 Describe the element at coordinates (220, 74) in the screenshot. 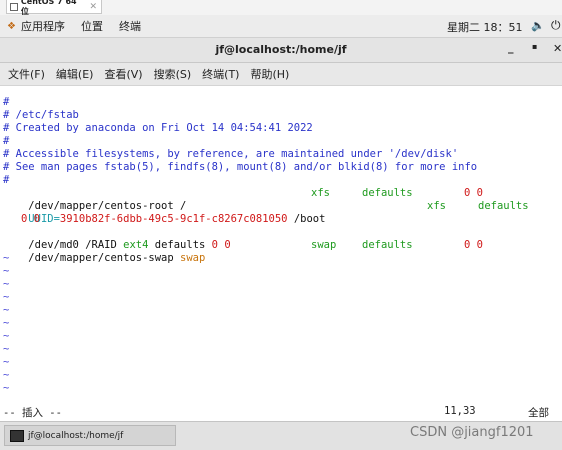

I see `menu-terminal: 终端(T)` at that location.